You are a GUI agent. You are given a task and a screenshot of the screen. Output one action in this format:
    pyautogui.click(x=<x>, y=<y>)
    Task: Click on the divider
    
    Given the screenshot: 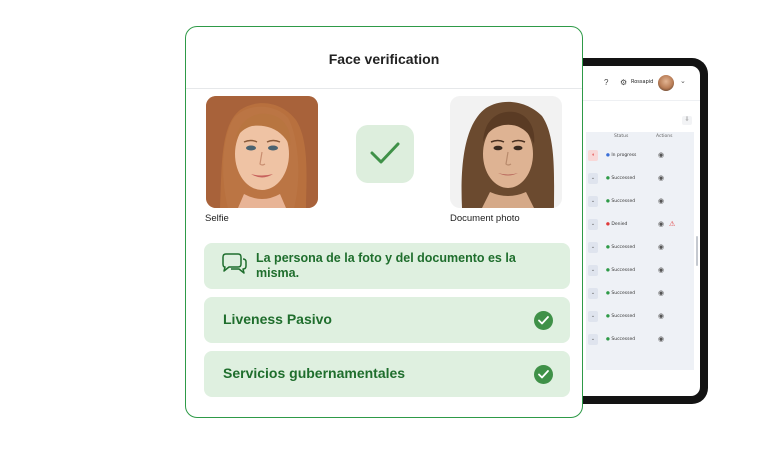 What is the action you would take?
    pyautogui.click(x=384, y=88)
    